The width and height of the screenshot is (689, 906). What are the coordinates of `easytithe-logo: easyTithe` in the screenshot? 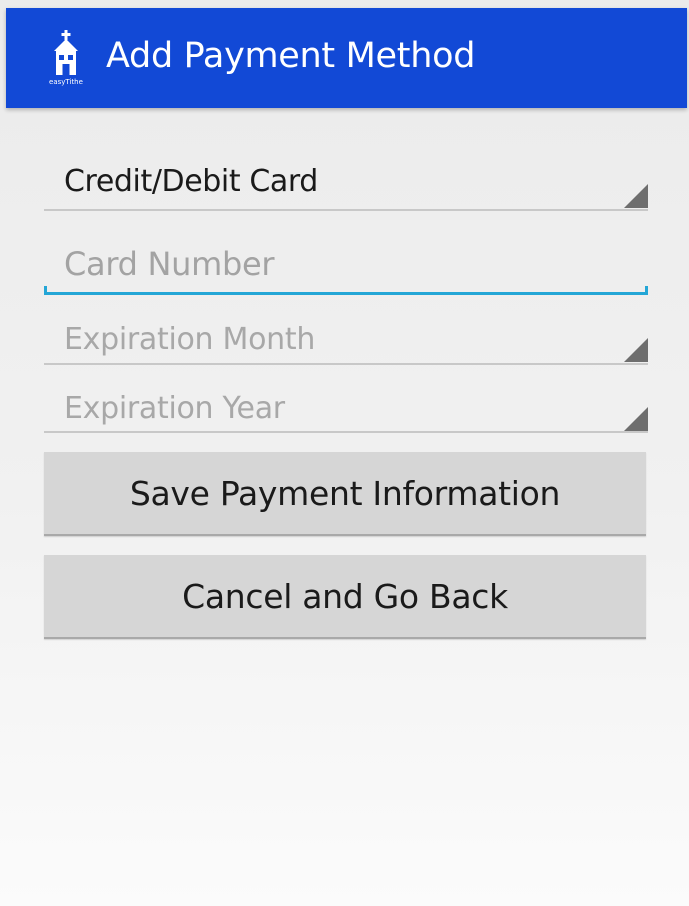 It's located at (66, 59).